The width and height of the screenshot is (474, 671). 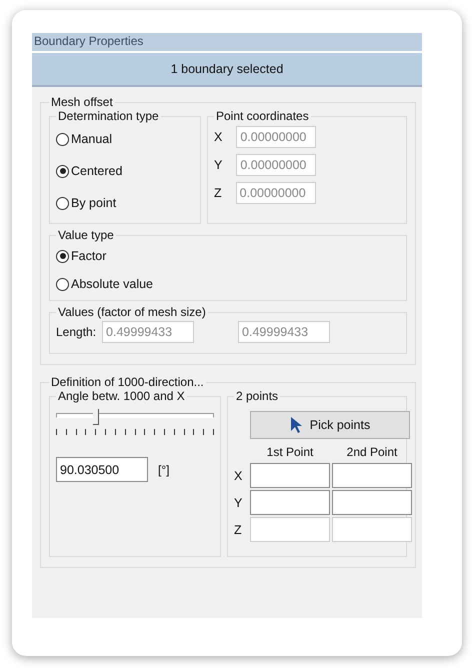 What do you see at coordinates (125, 203) in the screenshot?
I see `radio-option: By point` at bounding box center [125, 203].